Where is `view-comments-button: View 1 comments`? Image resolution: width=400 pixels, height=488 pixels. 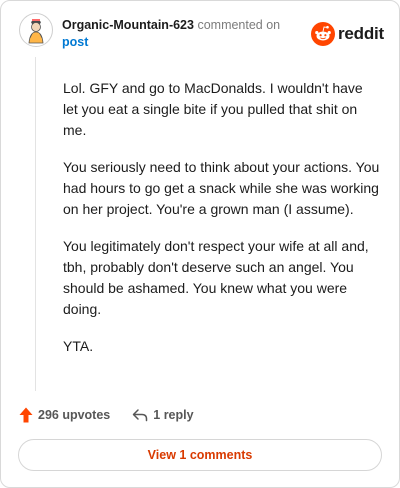
view-comments-button: View 1 comments is located at coordinates (200, 455).